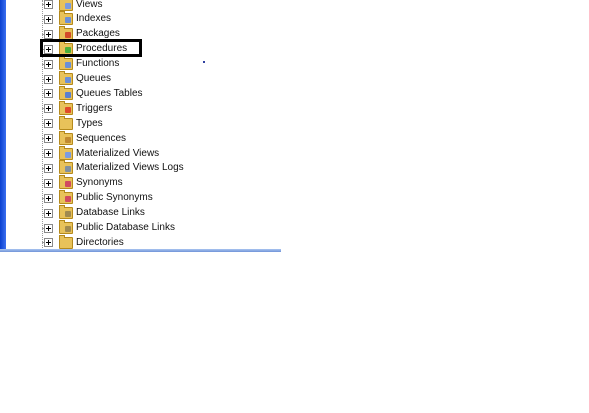 This screenshot has width=589, height=413. I want to click on tree-item-synonyms: Synonyms, so click(82, 183).